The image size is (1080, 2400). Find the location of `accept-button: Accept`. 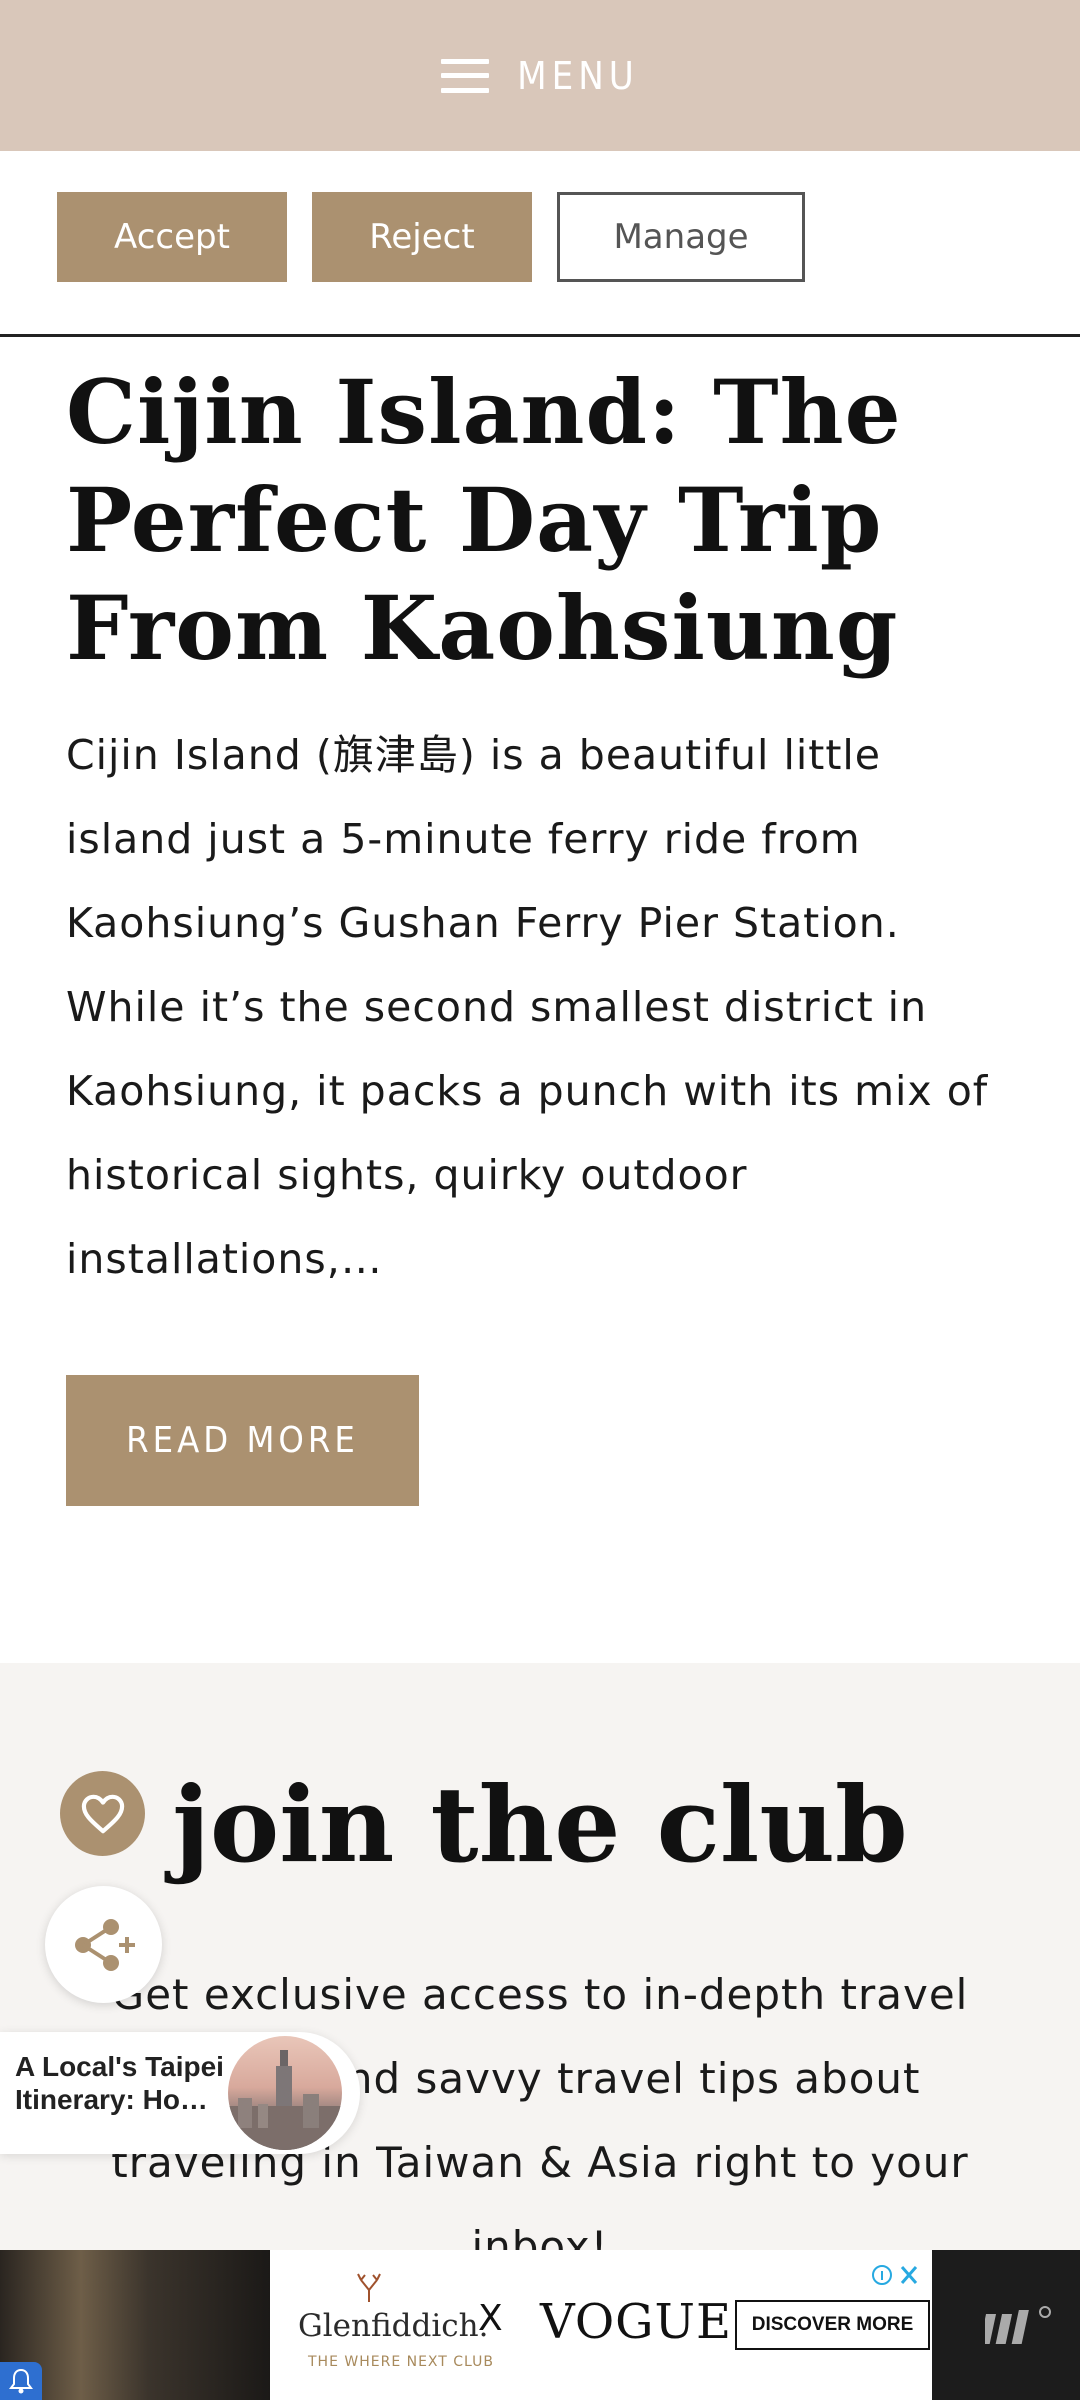

accept-button: Accept is located at coordinates (172, 237).